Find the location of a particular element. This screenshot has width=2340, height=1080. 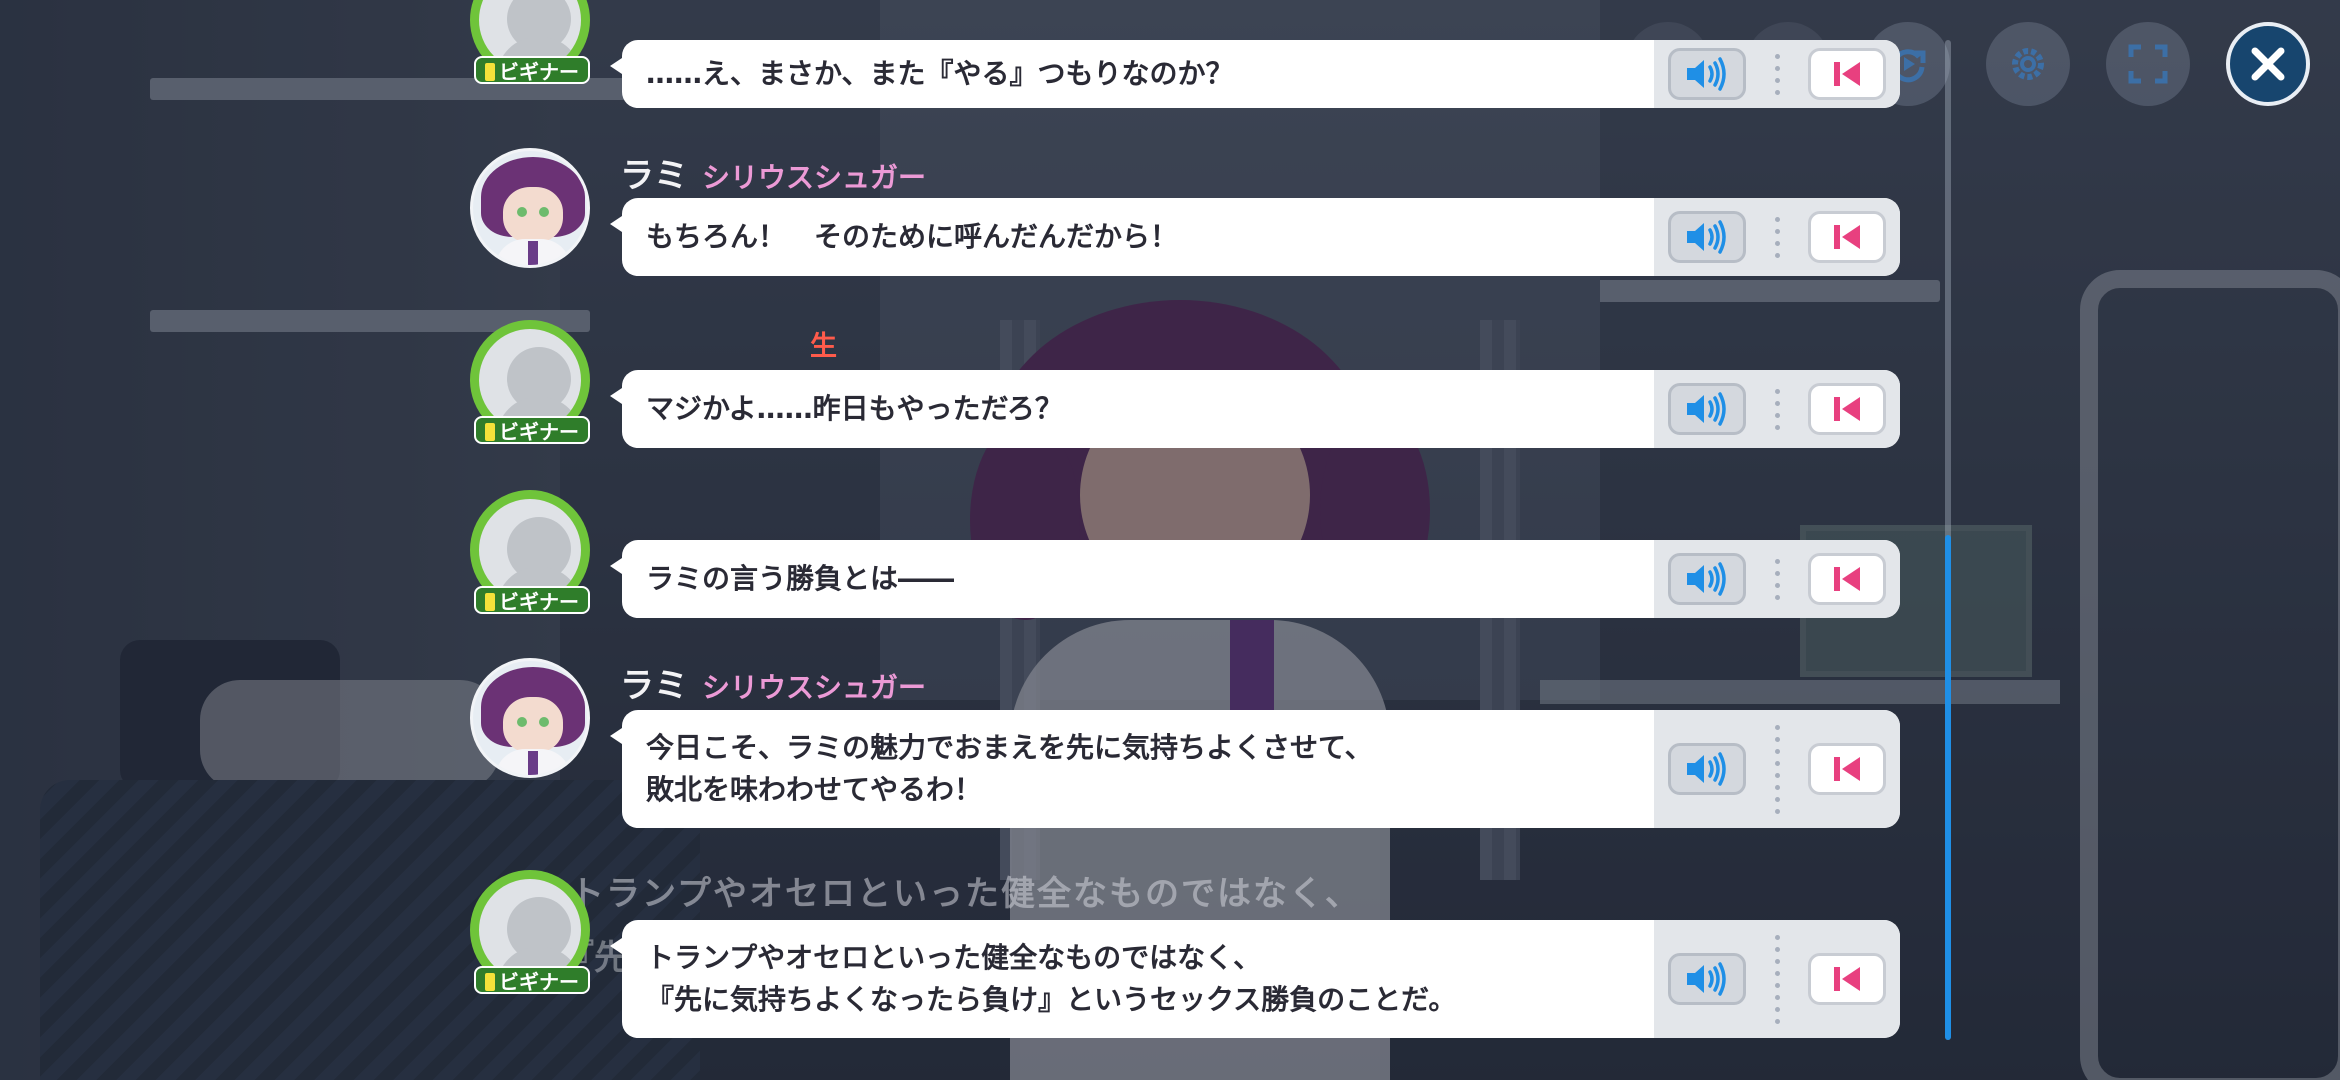

message-text: 今日こそ、ラミの魅力でおまえを先に気持ちよくさせて、 敗北を味わわせてやるわ！ is located at coordinates (1009, 768).